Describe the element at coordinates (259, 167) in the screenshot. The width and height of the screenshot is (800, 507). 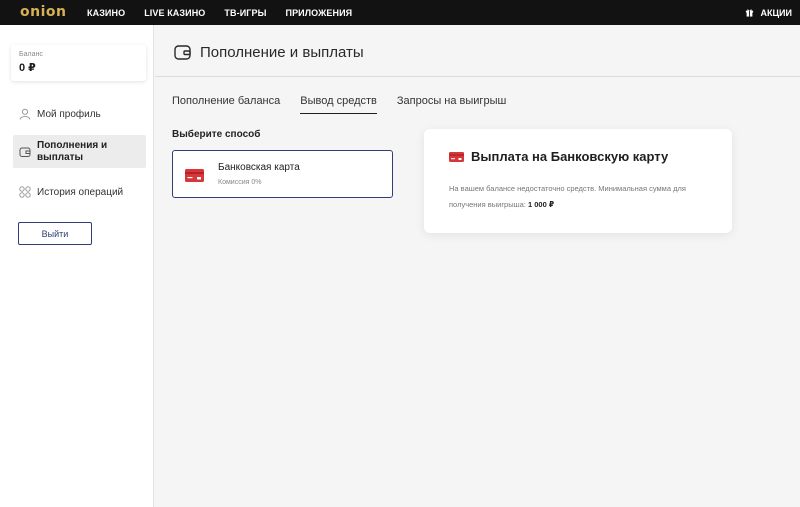
I see `method-name: Банковская карта` at that location.